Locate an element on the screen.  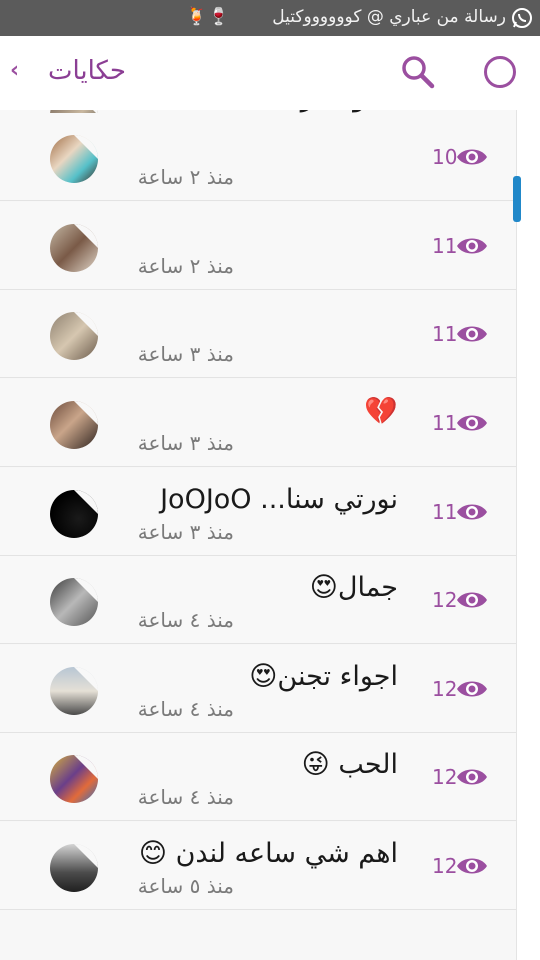
story-row: نورتي سنا... JoOJoO منذ ٣ ساعة 11 is located at coordinates (258, 512).